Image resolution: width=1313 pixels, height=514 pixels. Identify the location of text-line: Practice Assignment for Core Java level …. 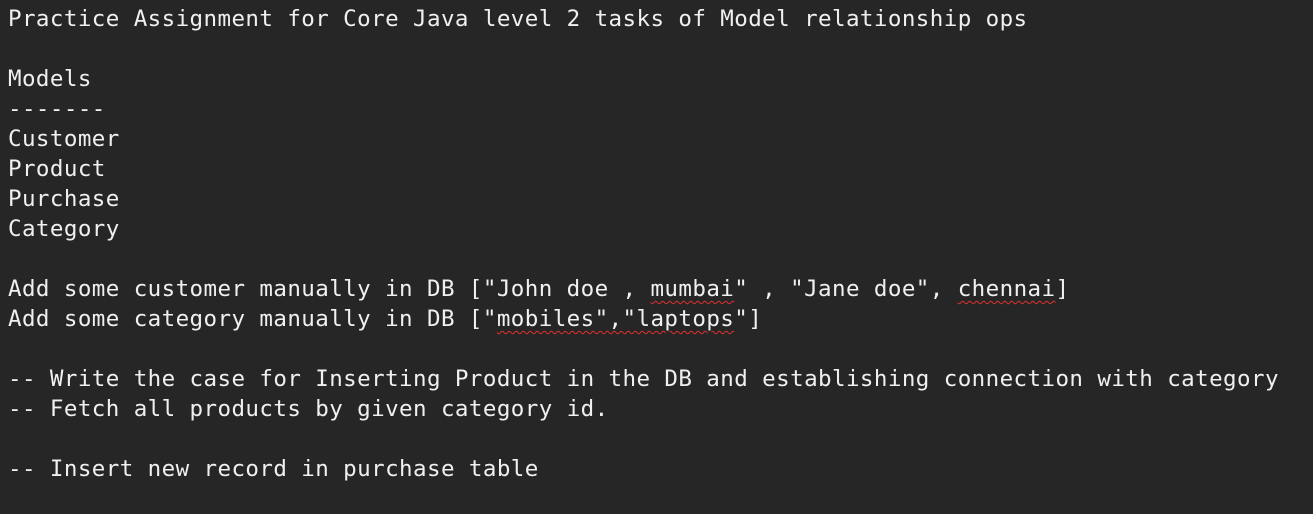
(660, 19).